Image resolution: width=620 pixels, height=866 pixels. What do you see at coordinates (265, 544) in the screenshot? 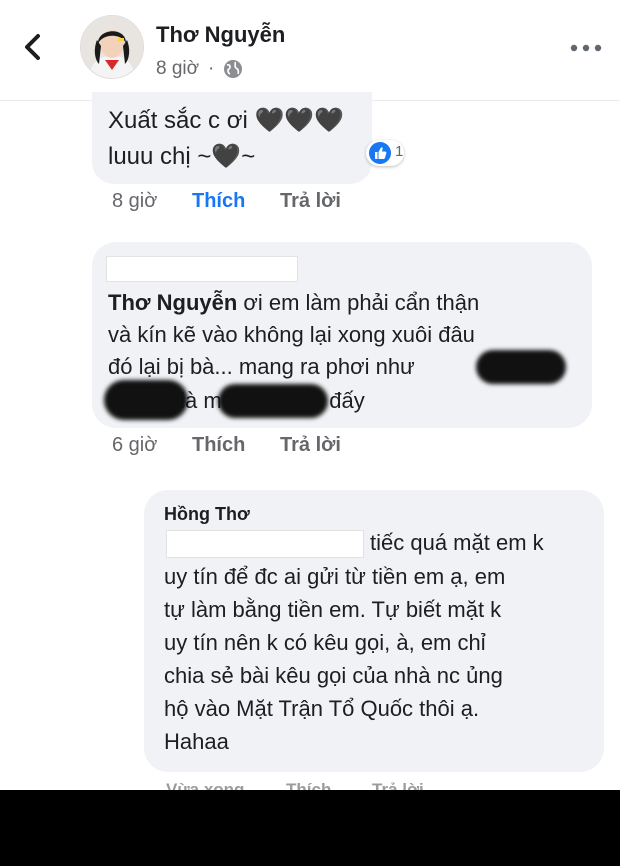
I see `redacted-mention` at bounding box center [265, 544].